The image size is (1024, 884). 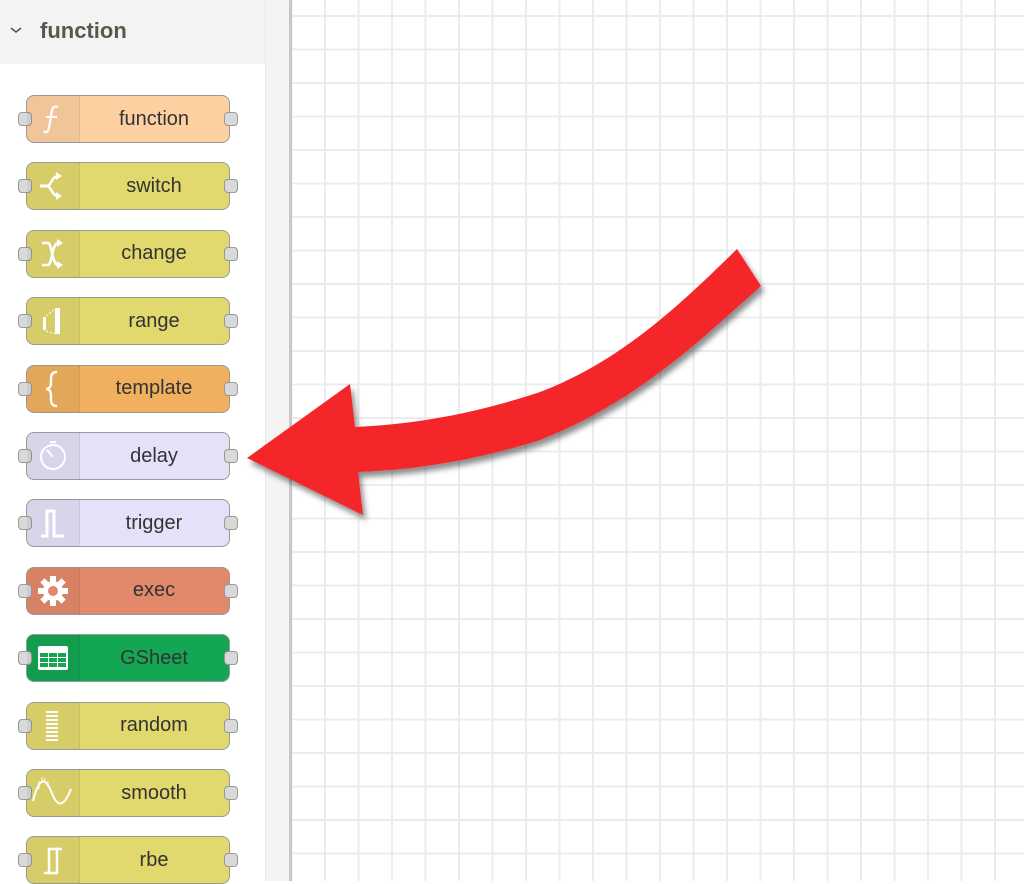 What do you see at coordinates (128, 860) in the screenshot?
I see `palette-node-rbe: rbe` at bounding box center [128, 860].